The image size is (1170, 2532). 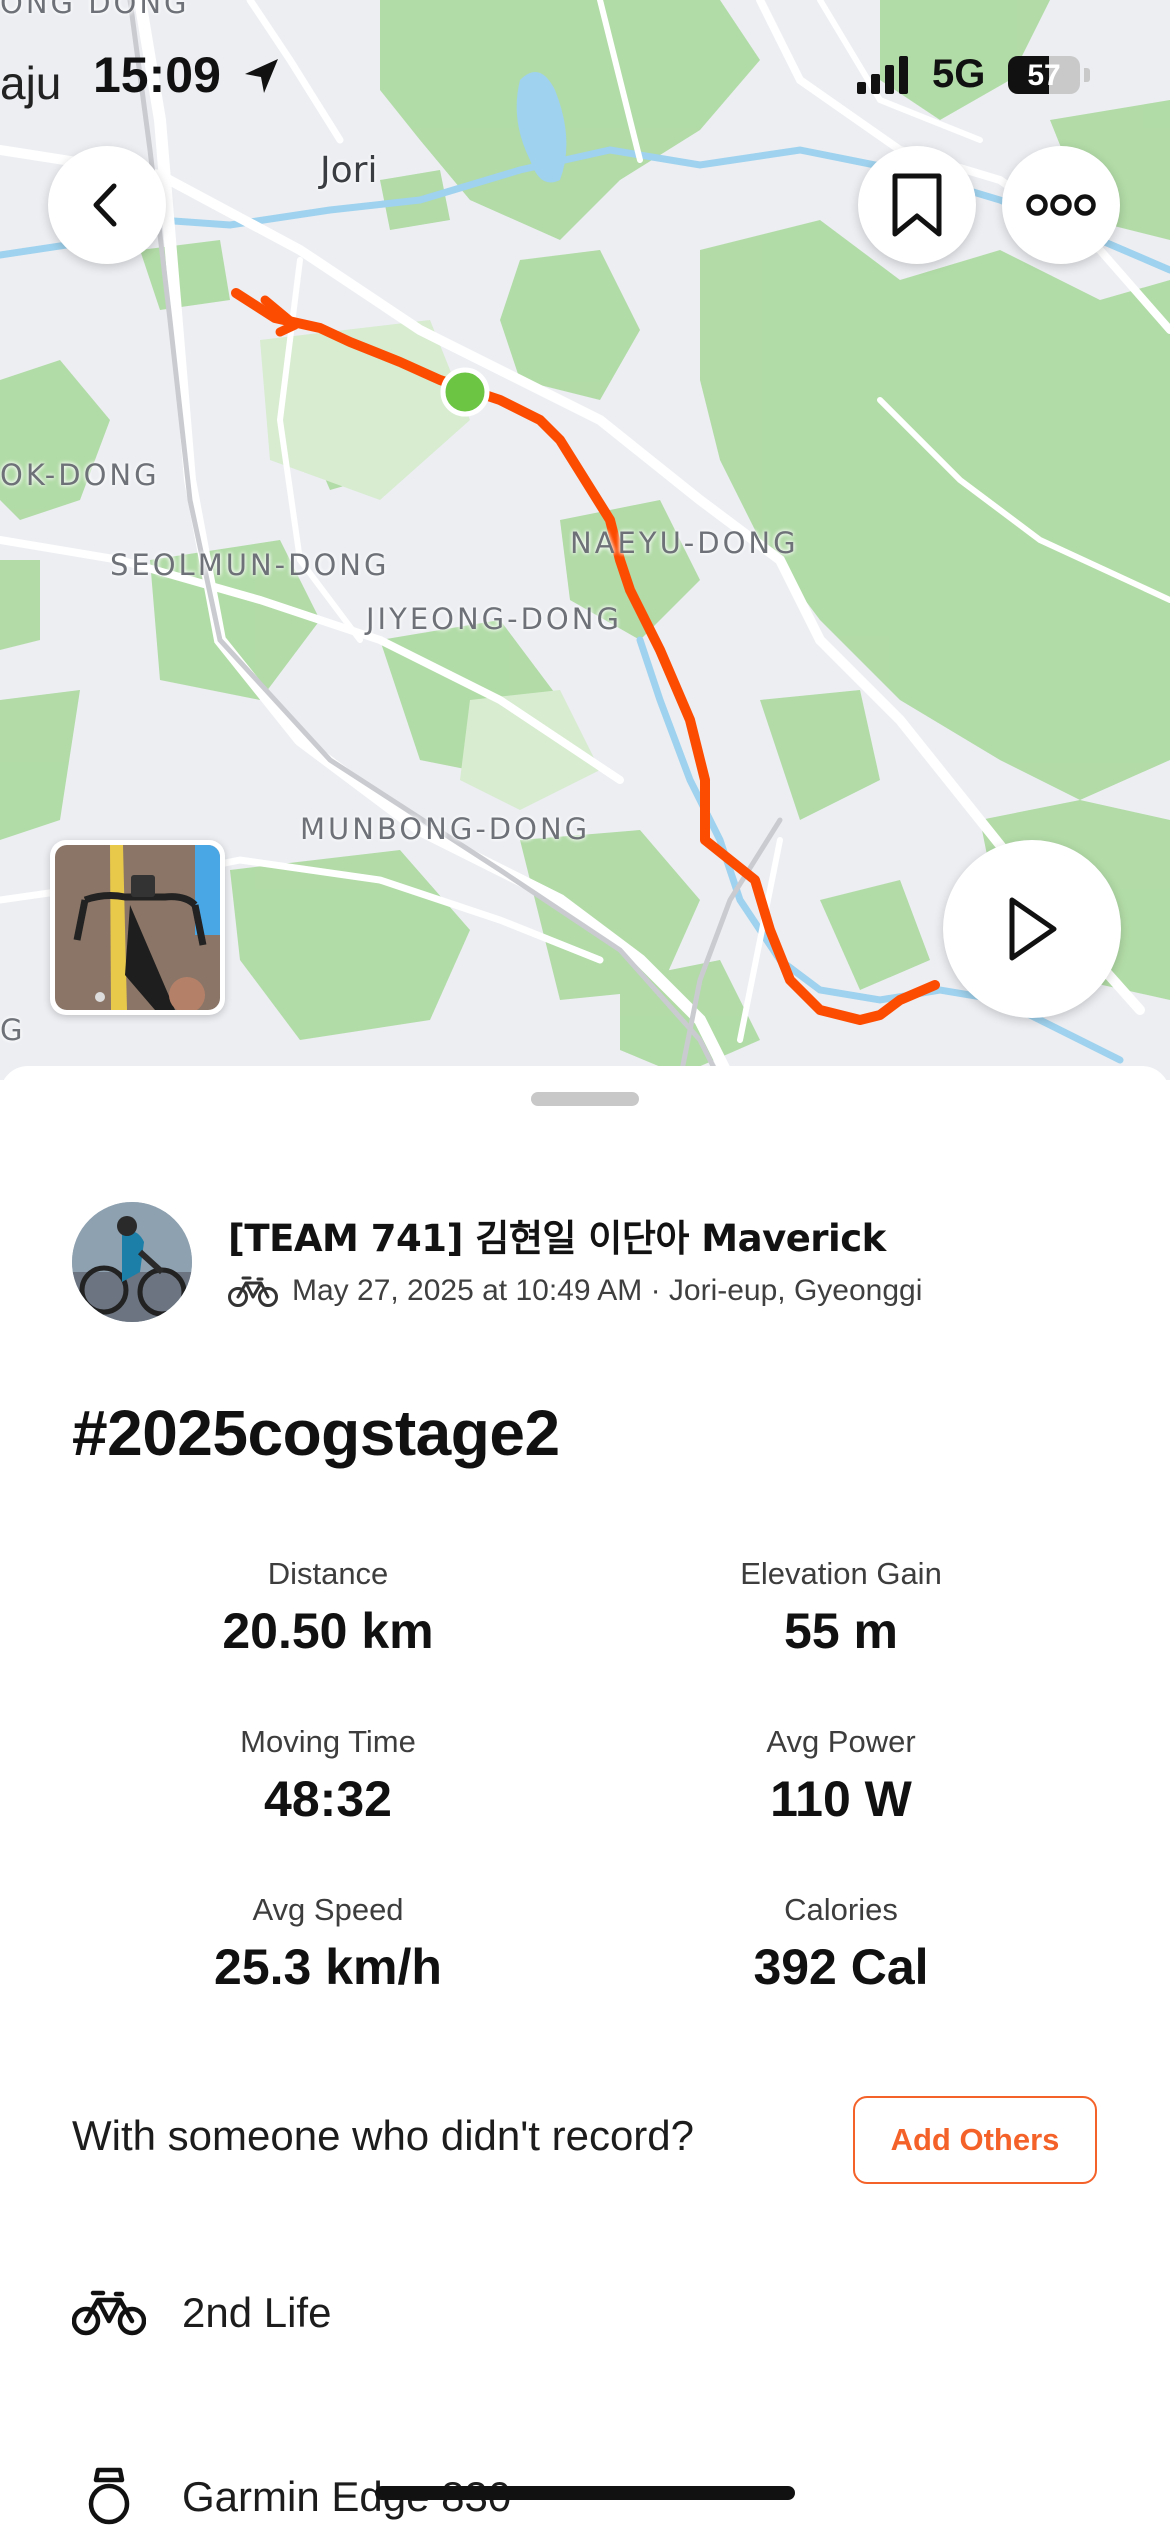 I want to click on map-label-jiyeong: JIYEONG-DONG, so click(x=494, y=619).